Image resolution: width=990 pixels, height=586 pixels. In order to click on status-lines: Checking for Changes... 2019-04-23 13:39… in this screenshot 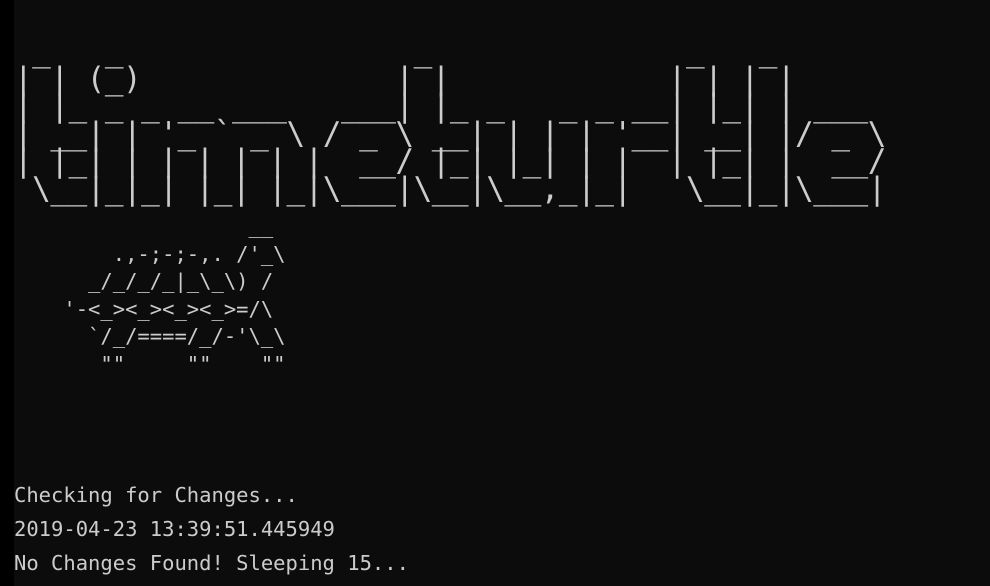, I will do `click(211, 529)`.